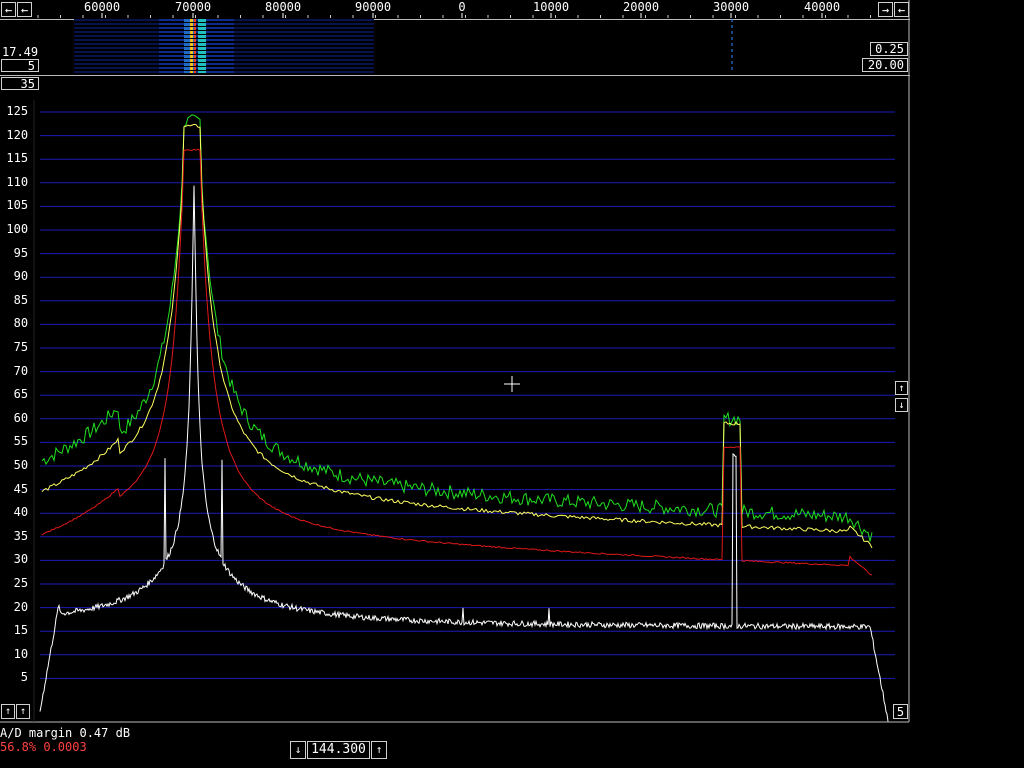  Describe the element at coordinates (21, 653) in the screenshot. I see `y-axis-label: 10` at that location.